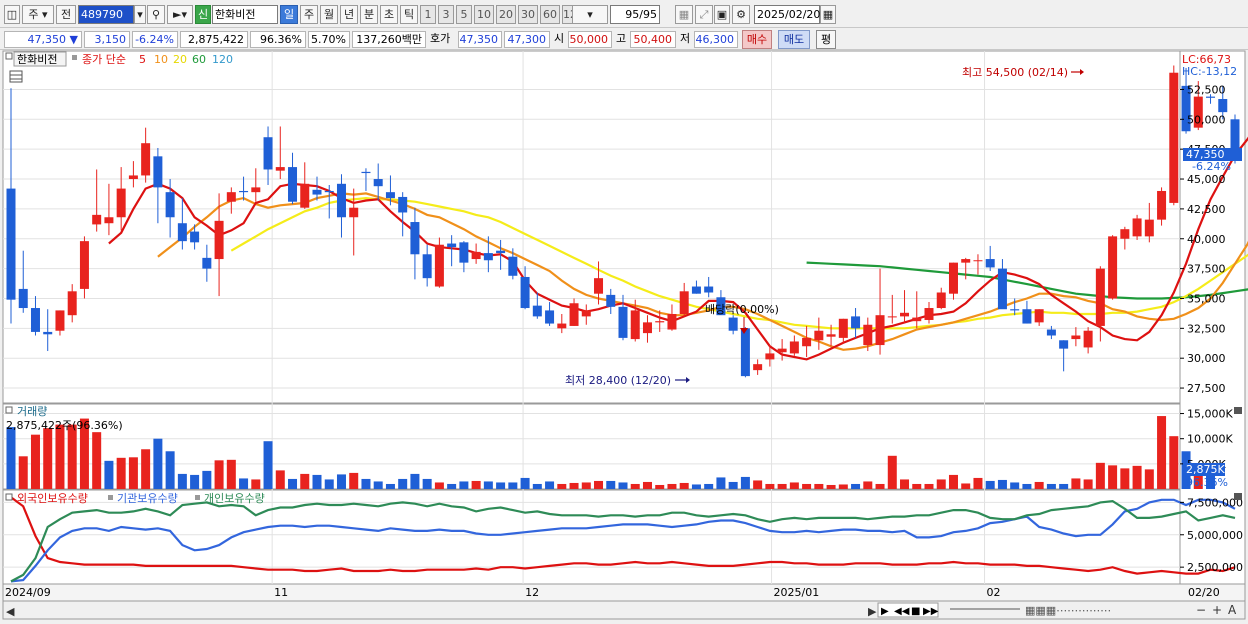 The width and height of the screenshot is (1248, 624). What do you see at coordinates (915, 611) in the screenshot?
I see `stop-icon: ■` at bounding box center [915, 611].